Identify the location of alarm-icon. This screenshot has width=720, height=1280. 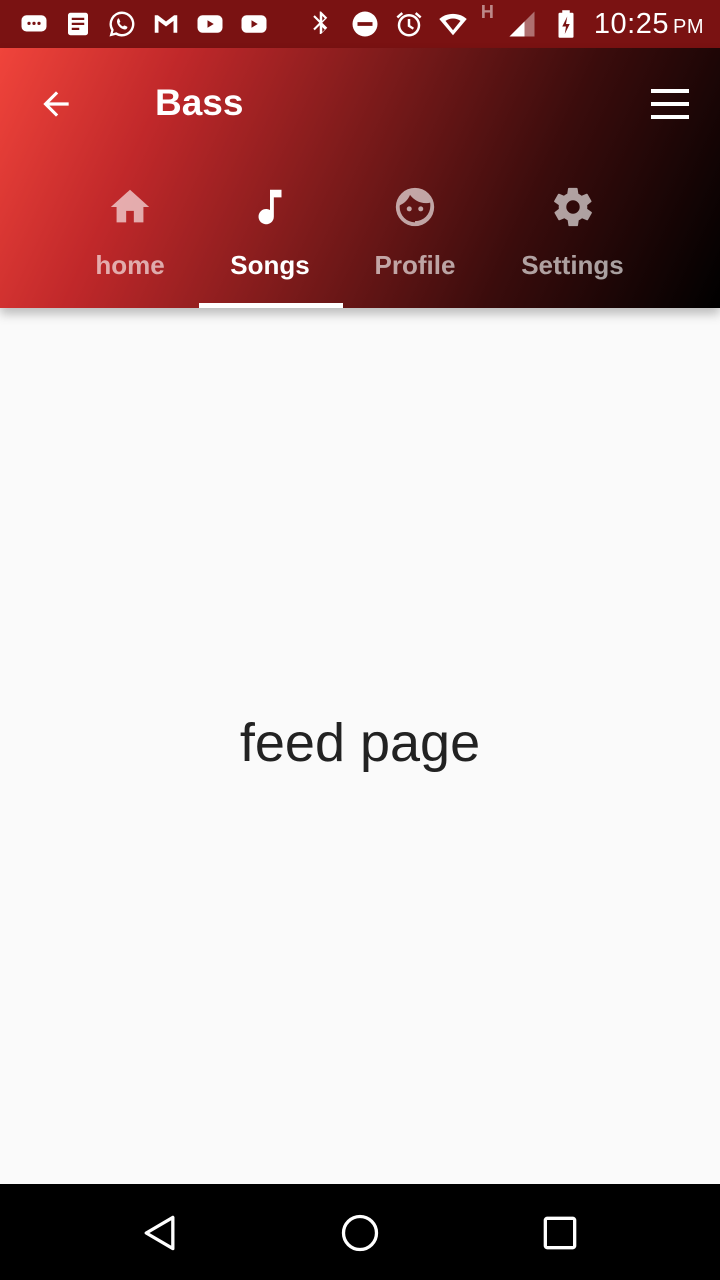
(409, 24).